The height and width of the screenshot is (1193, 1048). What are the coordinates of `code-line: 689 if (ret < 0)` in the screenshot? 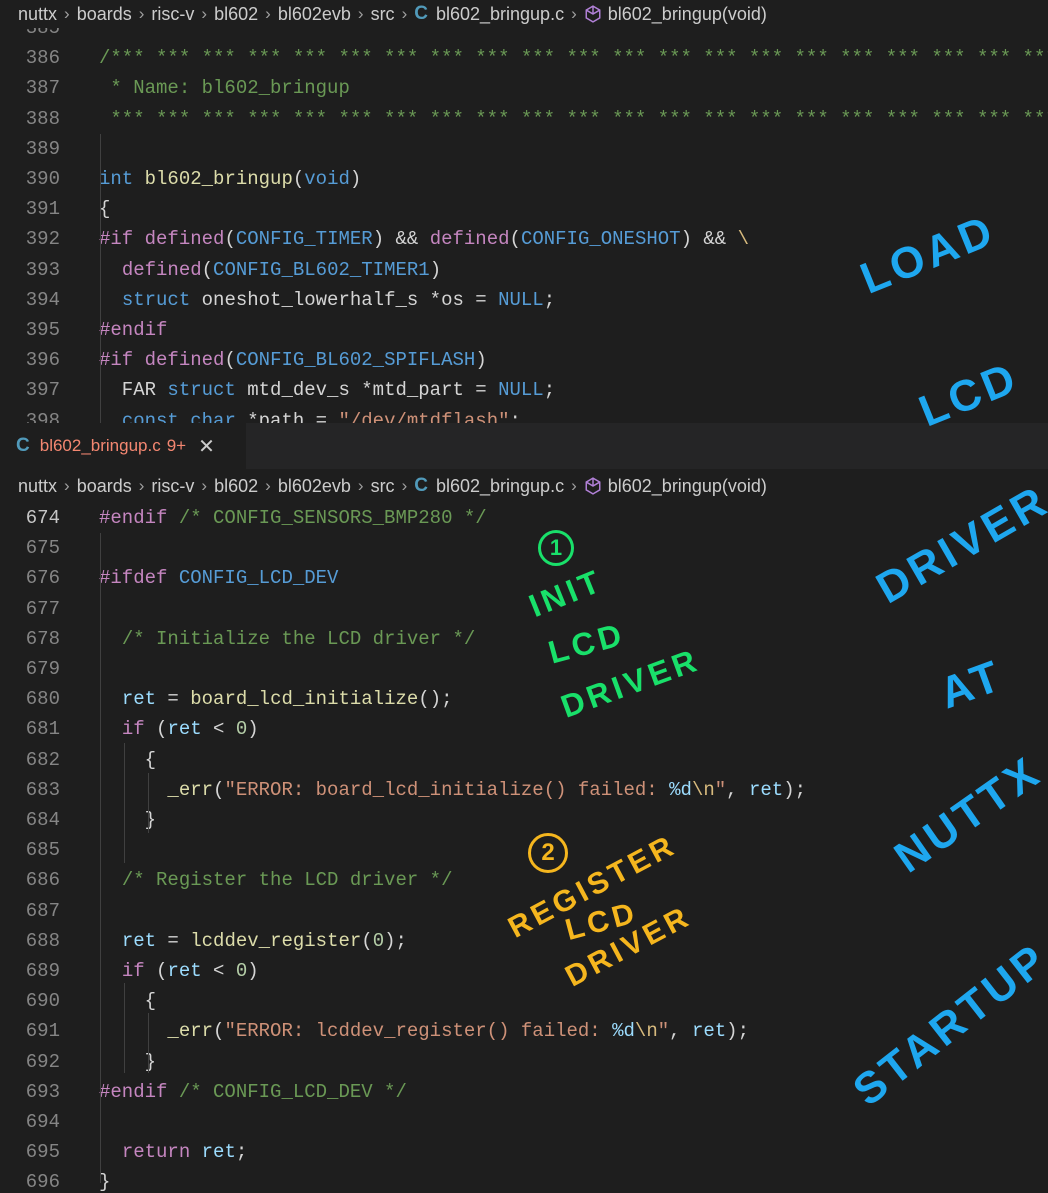 It's located at (524, 971).